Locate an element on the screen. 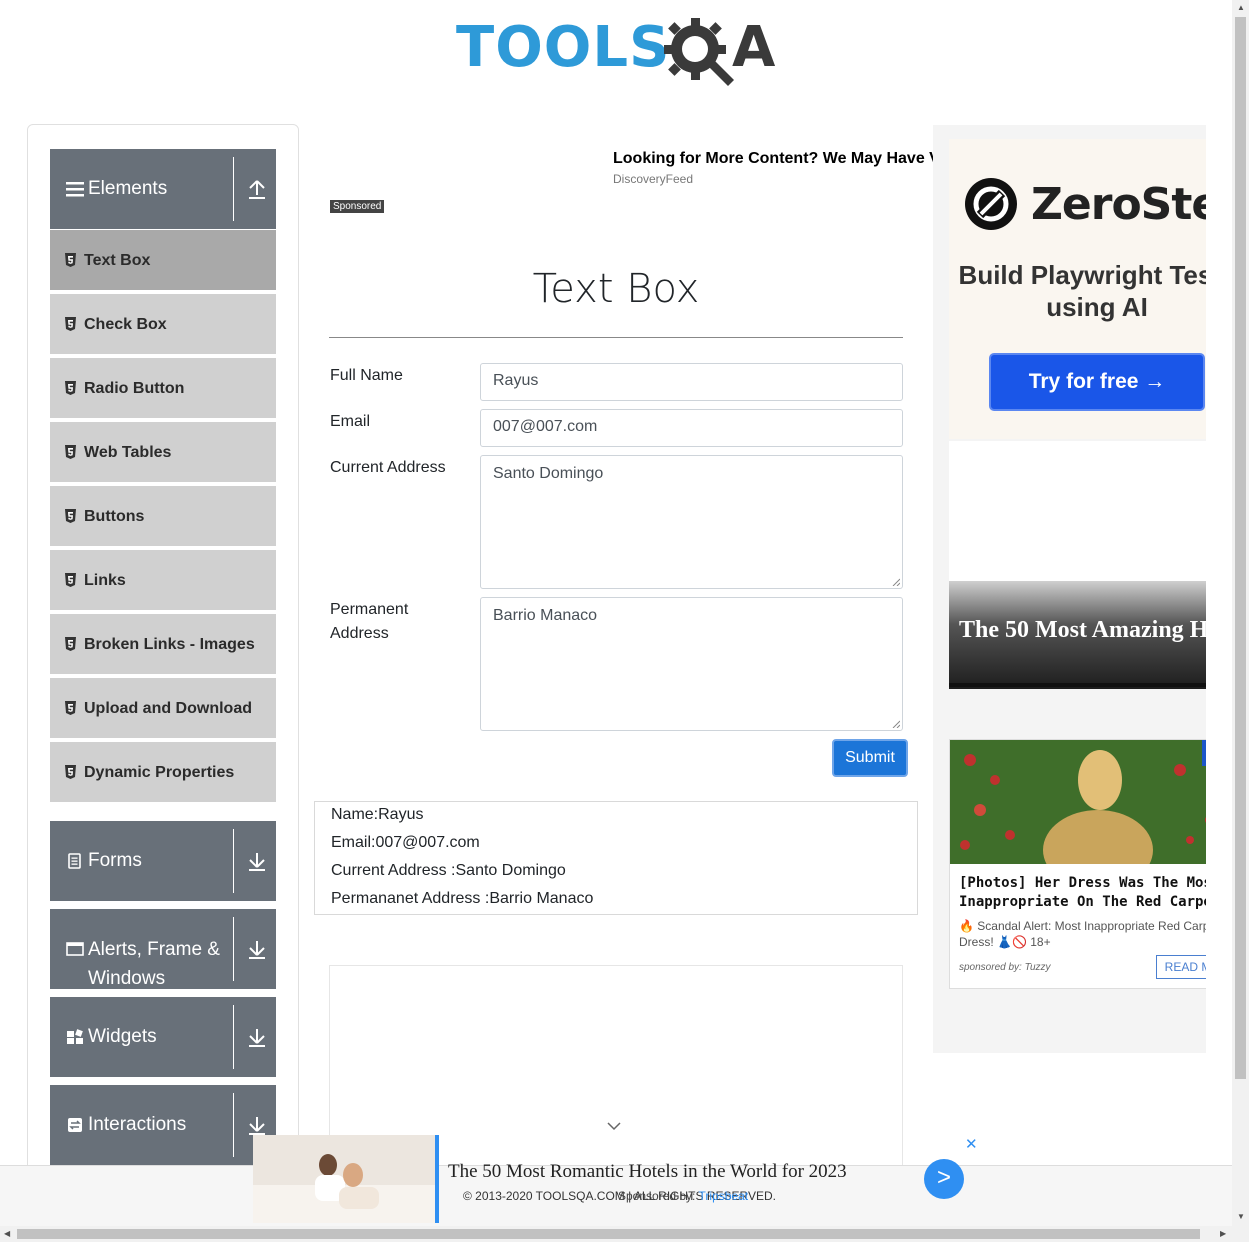 The width and height of the screenshot is (1249, 1242). full-name-input: Rayus is located at coordinates (691, 382).